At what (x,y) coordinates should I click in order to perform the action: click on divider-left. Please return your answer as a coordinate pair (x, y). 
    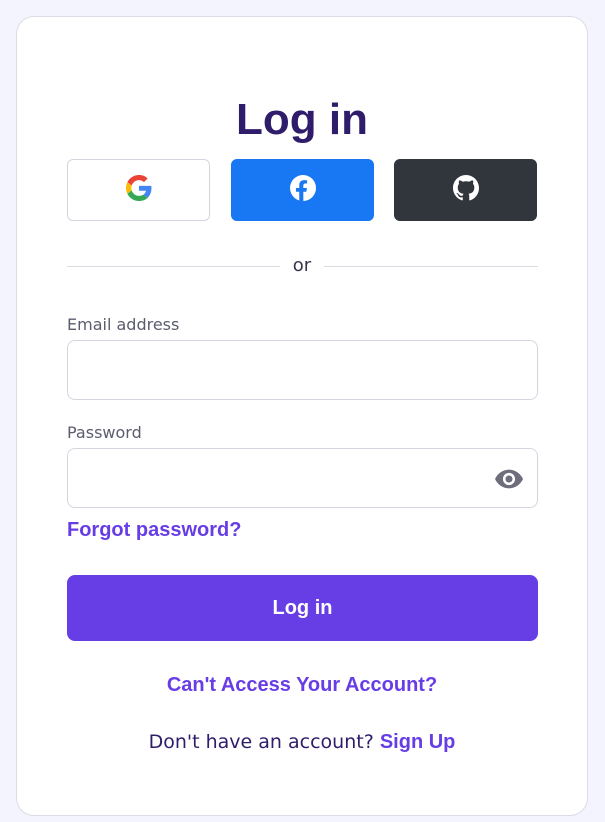
    Looking at the image, I should click on (173, 266).